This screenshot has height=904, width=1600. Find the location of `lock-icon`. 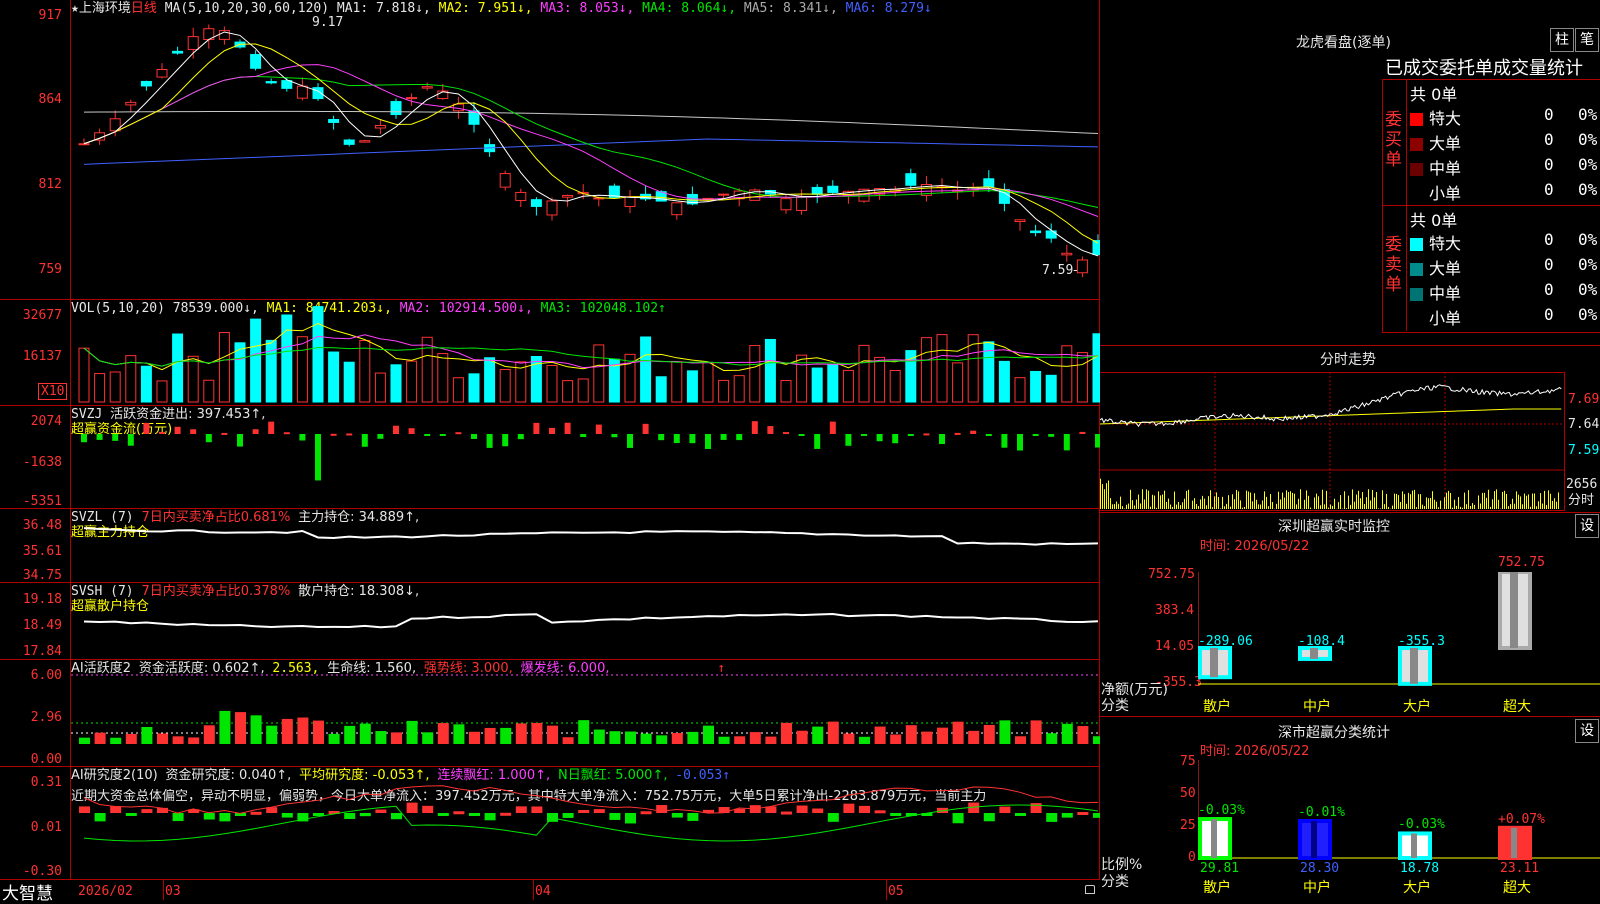

lock-icon is located at coordinates (1090, 889).